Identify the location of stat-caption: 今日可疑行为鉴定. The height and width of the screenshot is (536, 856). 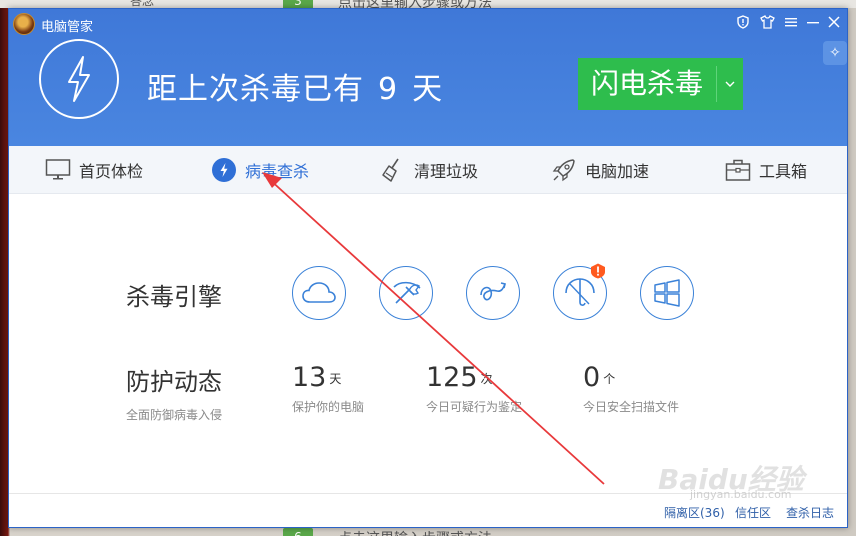
(474, 407).